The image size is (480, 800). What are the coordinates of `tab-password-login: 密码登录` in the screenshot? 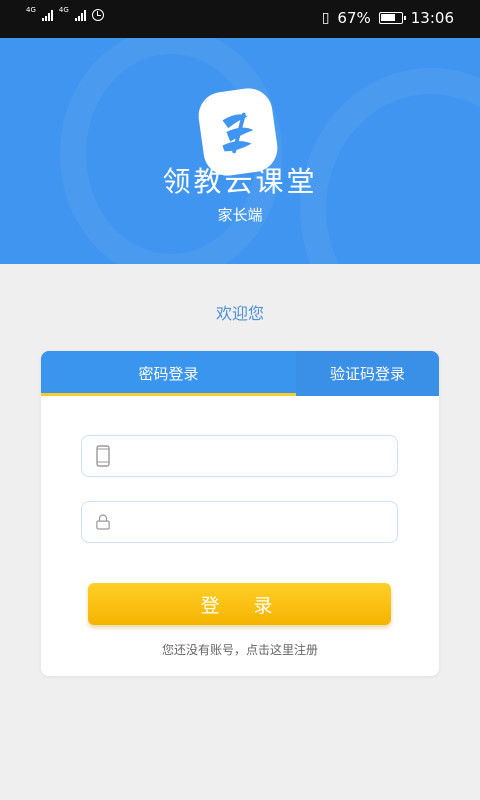 It's located at (168, 373).